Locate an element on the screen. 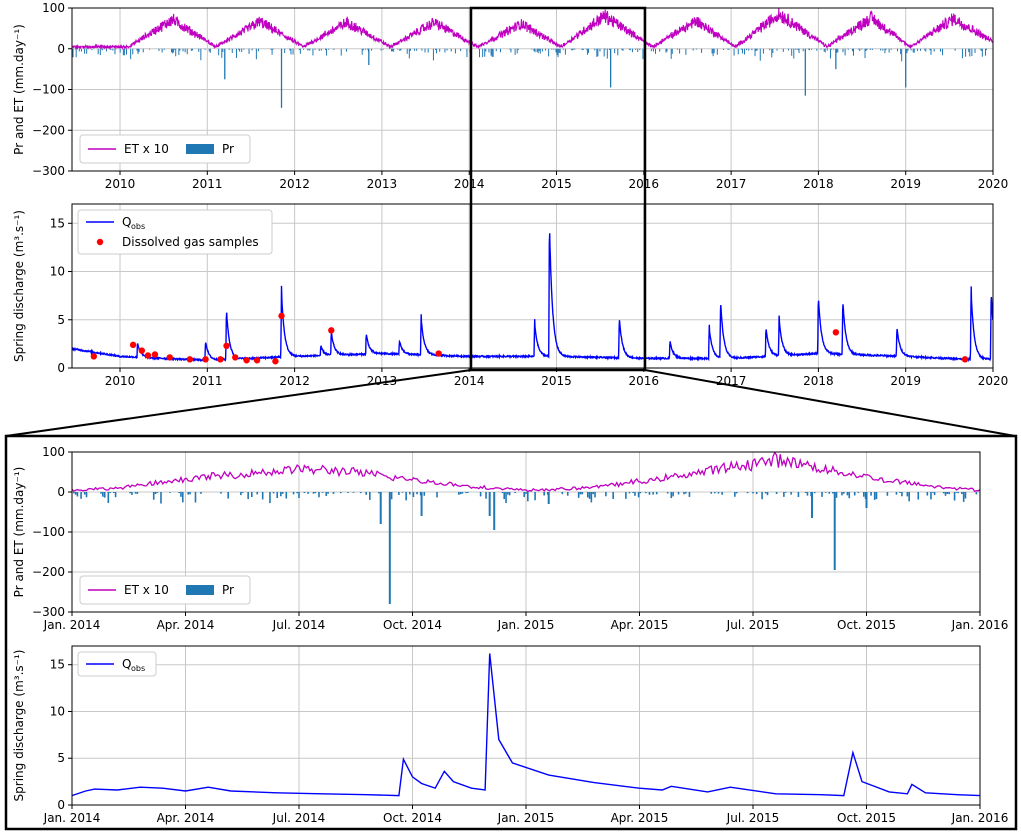 This screenshot has width=1021, height=834. x-tick-label: 2013 is located at coordinates (382, 184).